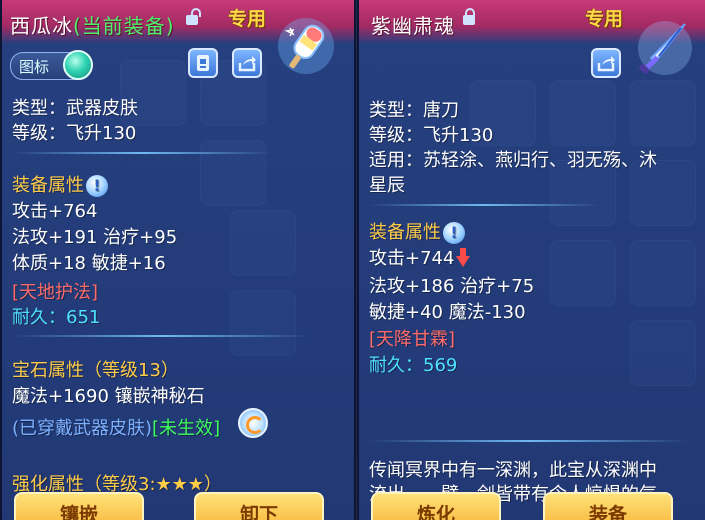 The height and width of the screenshot is (520, 705). What do you see at coordinates (193, 16) in the screenshot?
I see `unlock-icon` at bounding box center [193, 16].